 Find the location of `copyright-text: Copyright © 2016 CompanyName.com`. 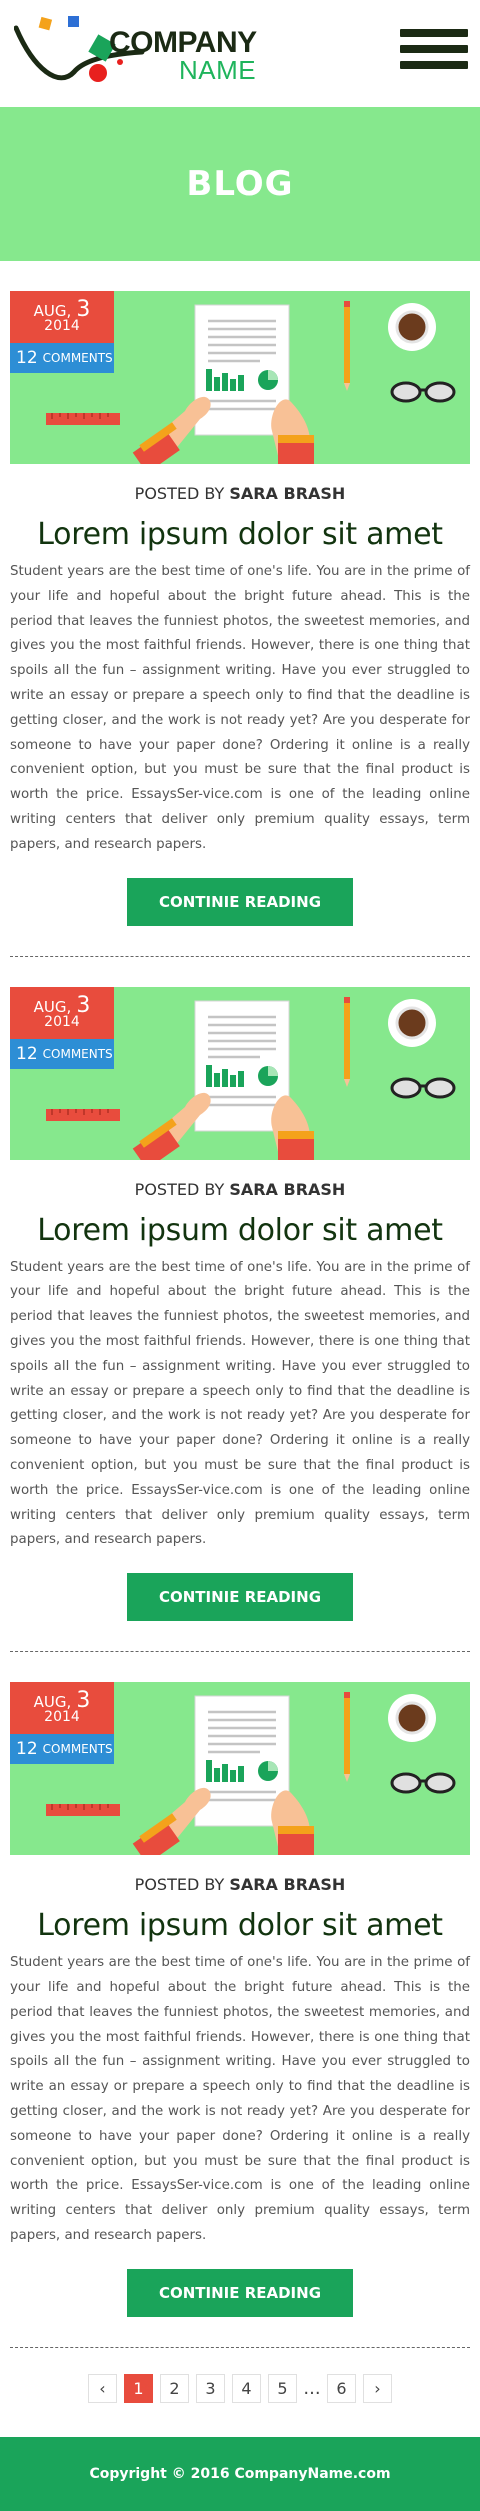

copyright-text: Copyright © 2016 CompanyName.com is located at coordinates (240, 2473).